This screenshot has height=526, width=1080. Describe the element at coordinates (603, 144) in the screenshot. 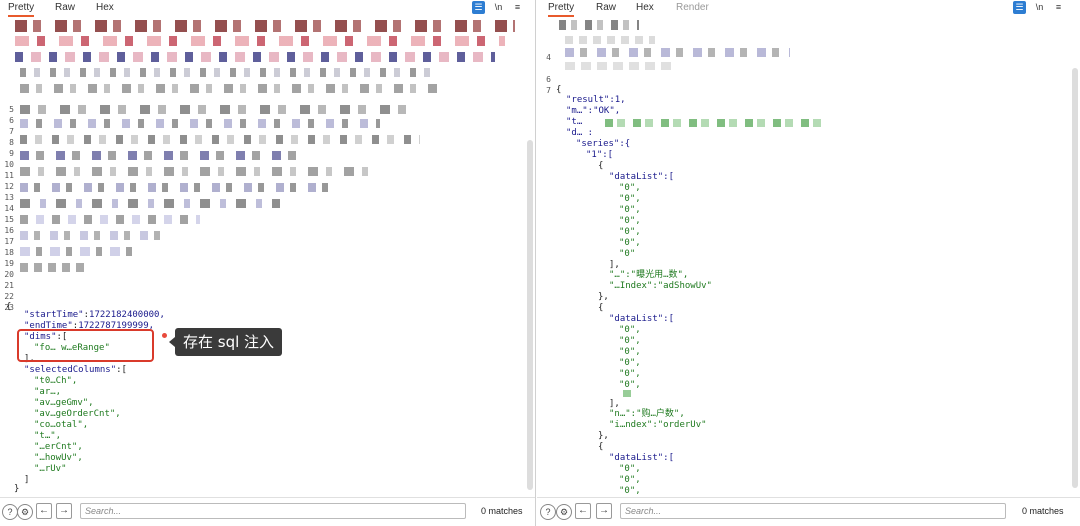

I see `json-entry: "series":{` at that location.